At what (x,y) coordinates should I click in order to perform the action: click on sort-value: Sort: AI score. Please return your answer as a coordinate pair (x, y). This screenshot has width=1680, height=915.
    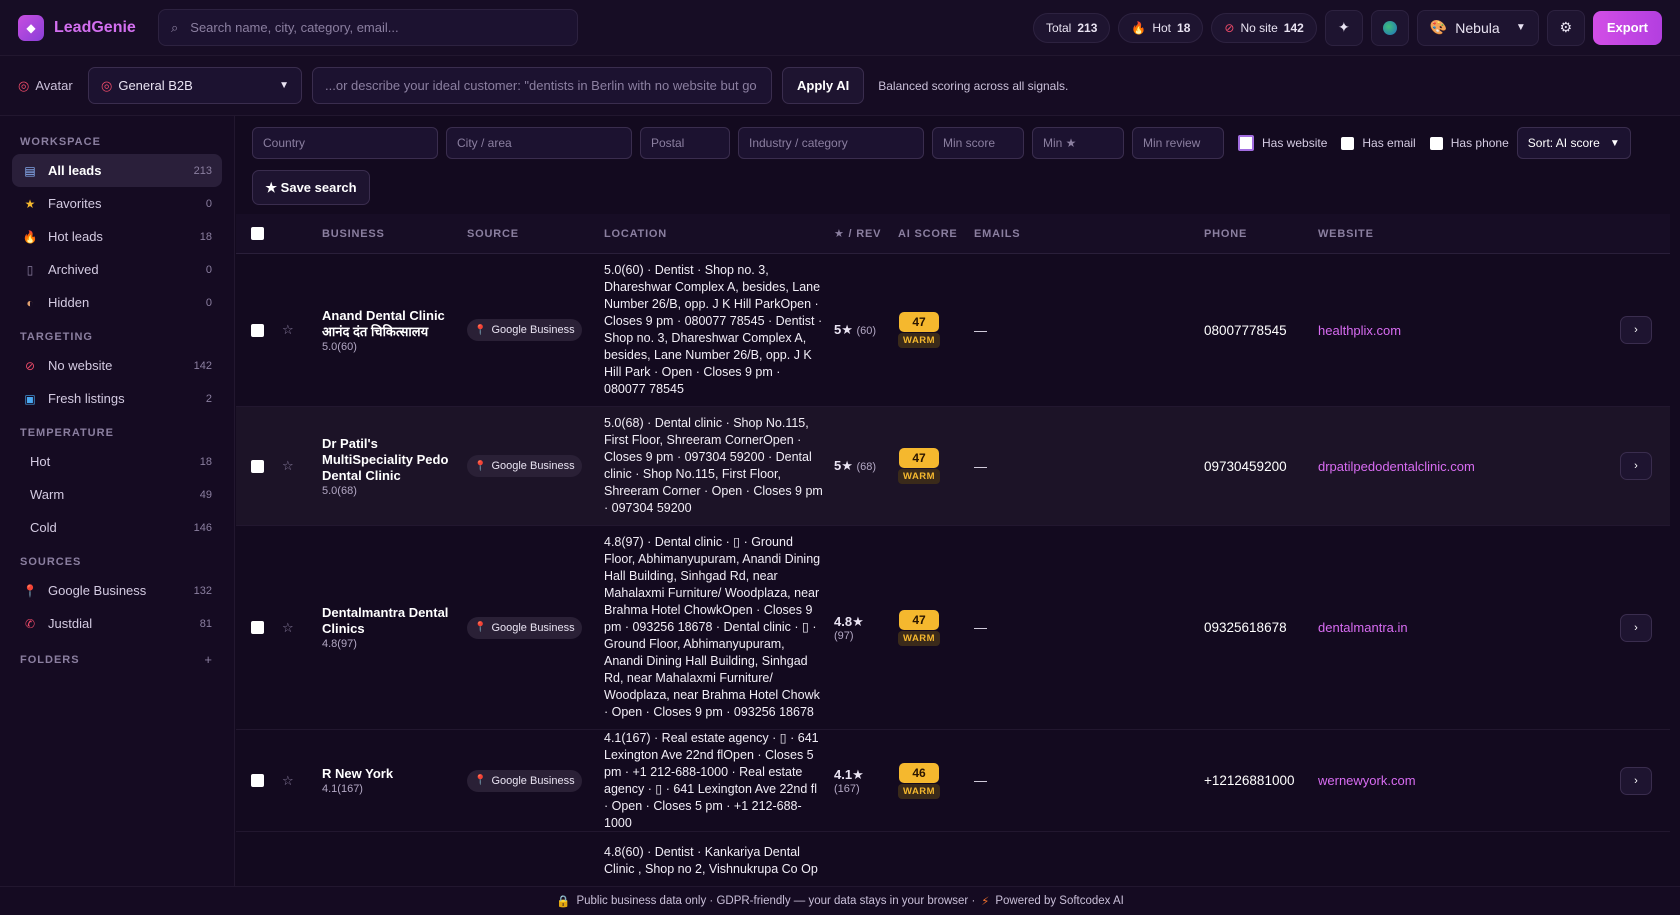
    Looking at the image, I should click on (1563, 143).